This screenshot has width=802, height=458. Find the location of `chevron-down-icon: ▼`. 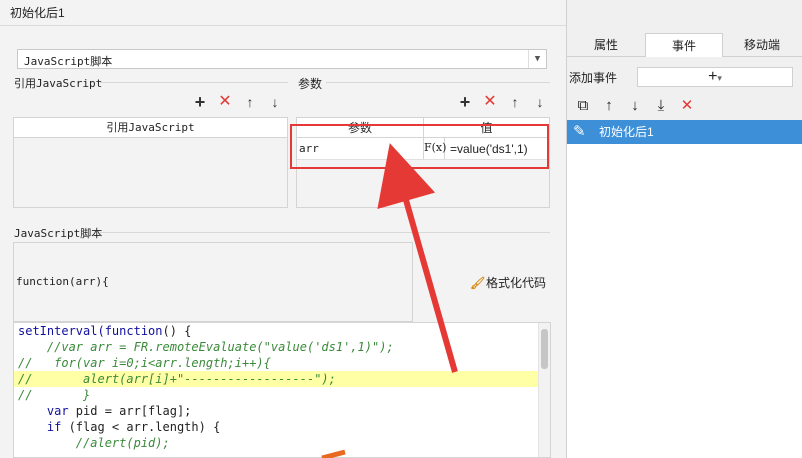

chevron-down-icon: ▼ is located at coordinates (537, 59).